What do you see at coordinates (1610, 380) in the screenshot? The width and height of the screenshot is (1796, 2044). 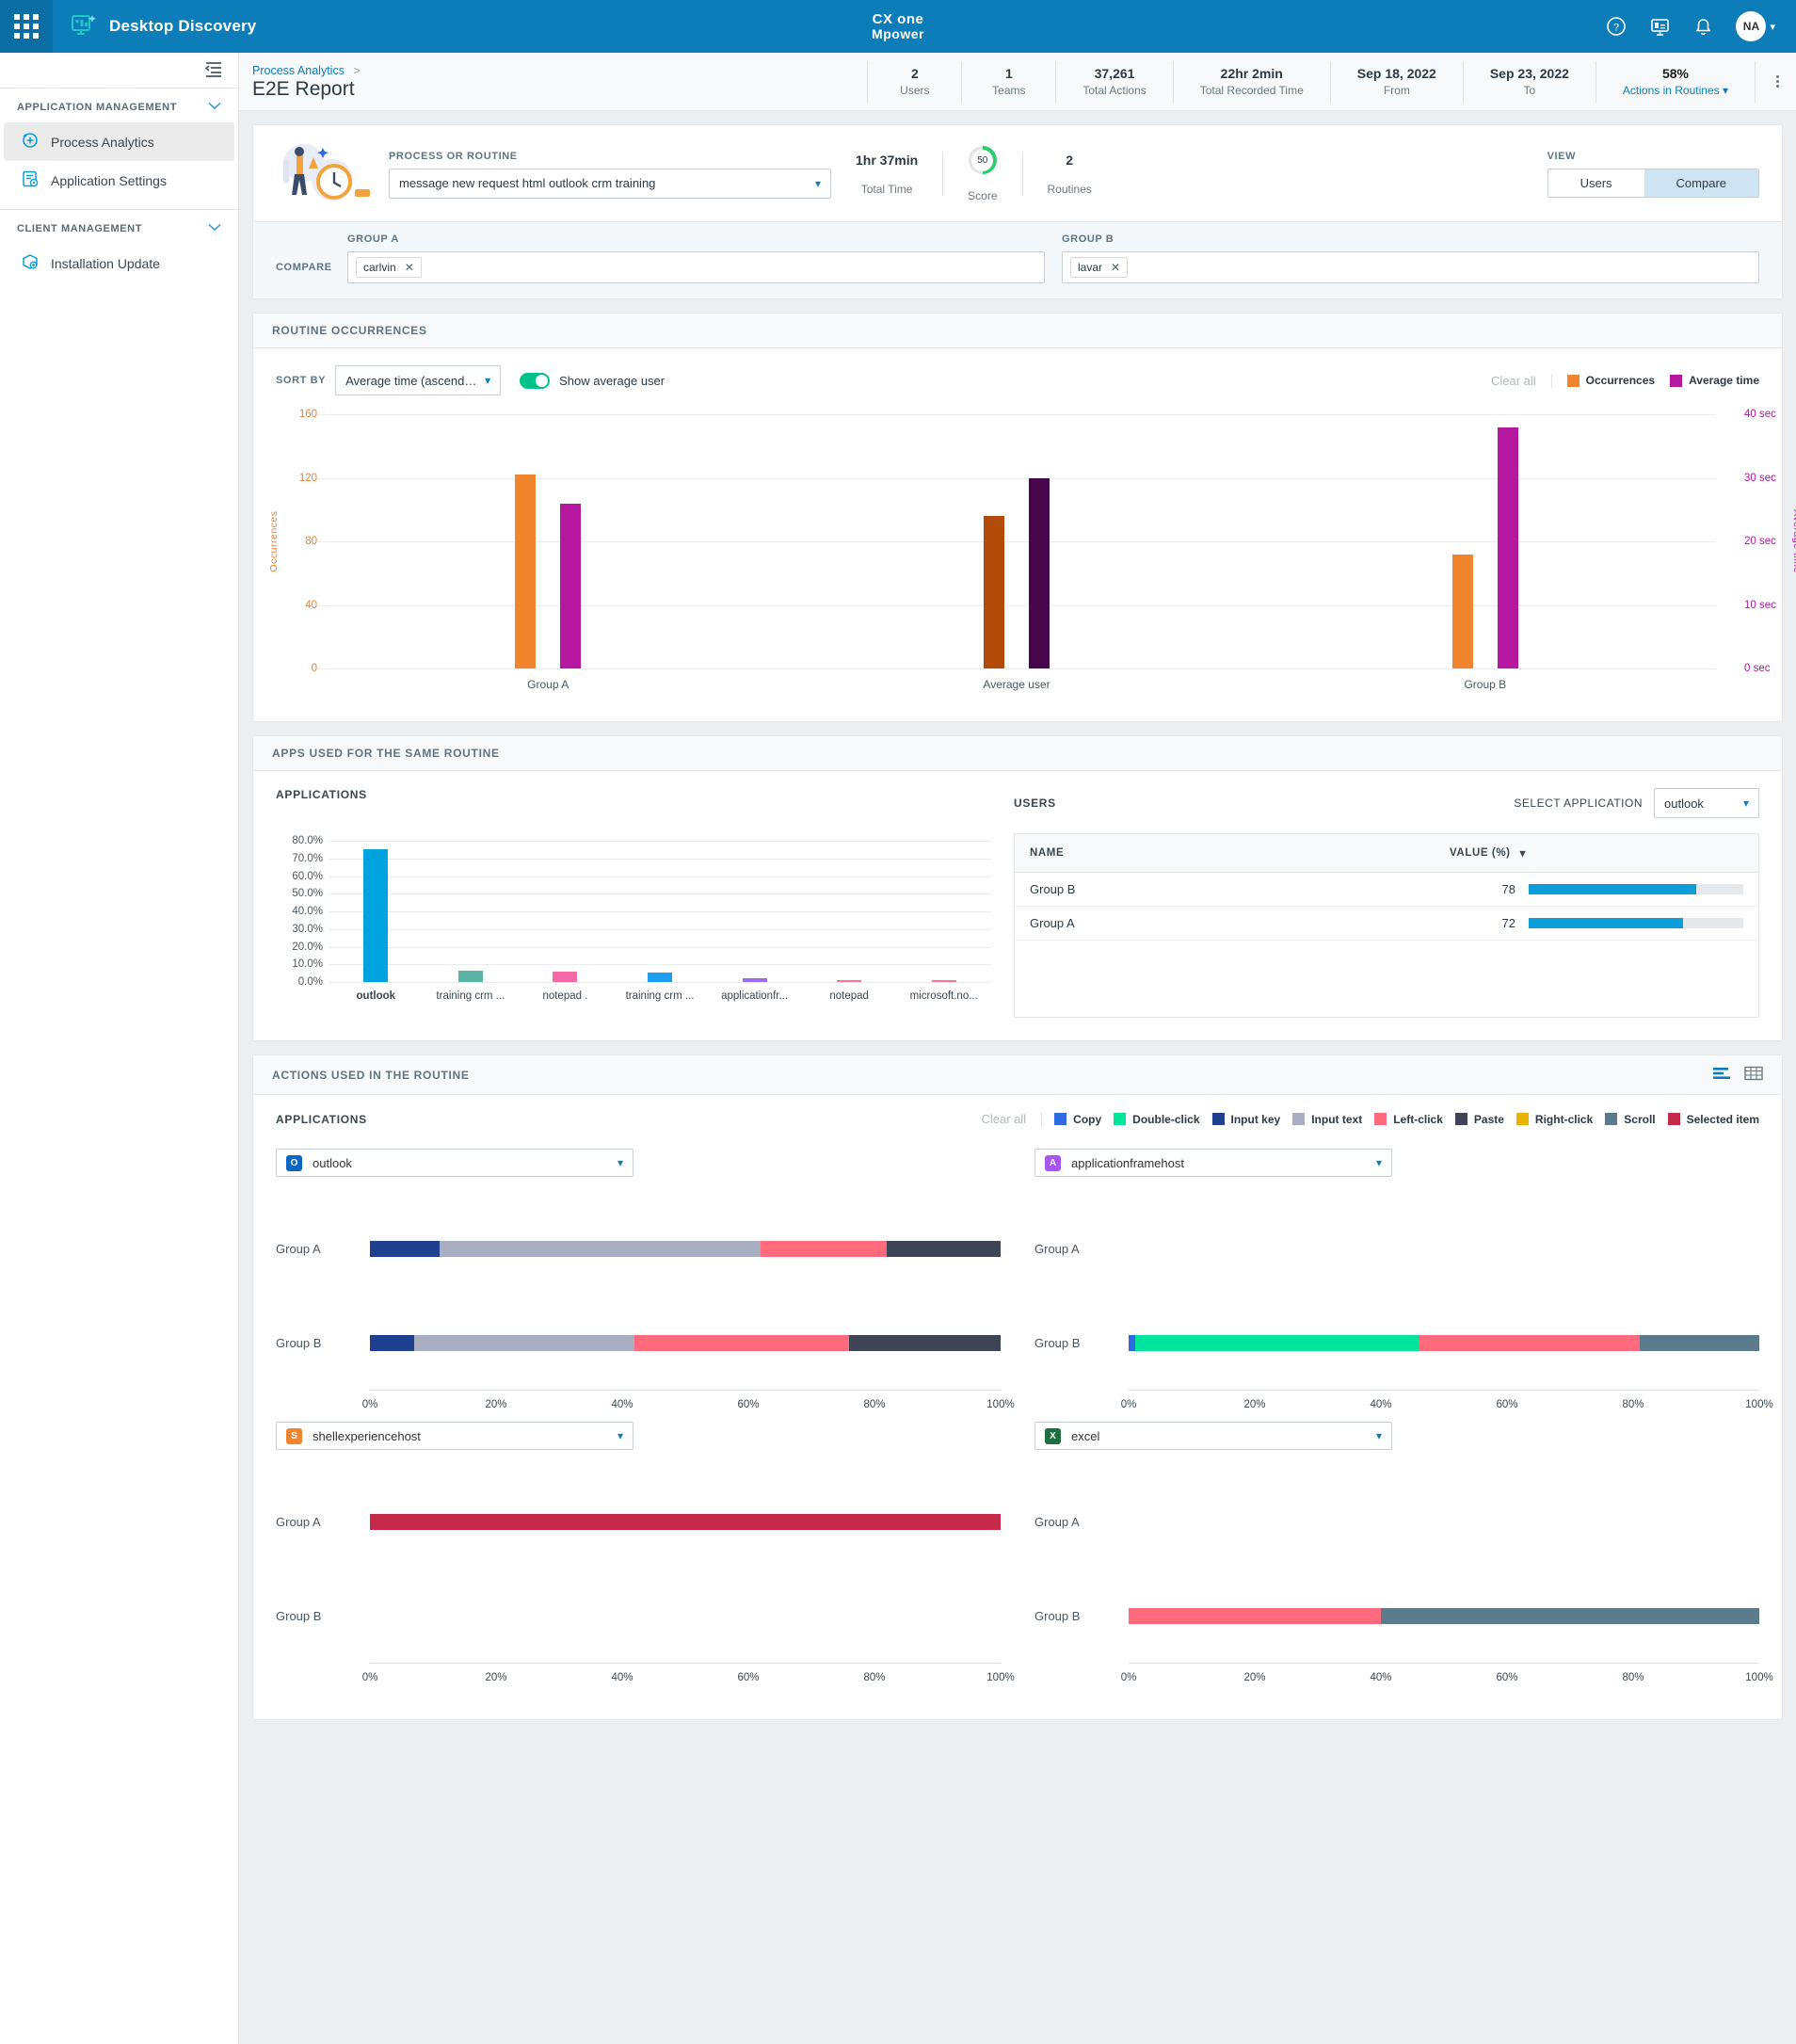 I see `legend-item-occurrences: Occurrences` at bounding box center [1610, 380].